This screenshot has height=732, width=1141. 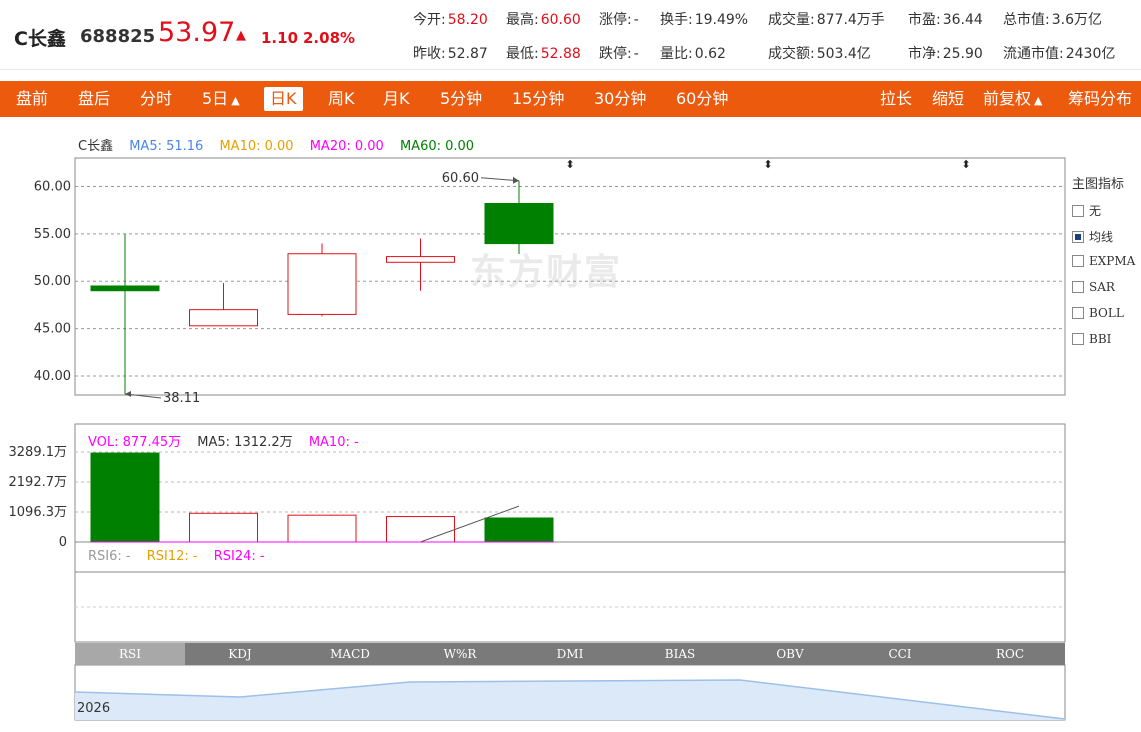 What do you see at coordinates (1101, 237) in the screenshot?
I see `option-label: 均线` at bounding box center [1101, 237].